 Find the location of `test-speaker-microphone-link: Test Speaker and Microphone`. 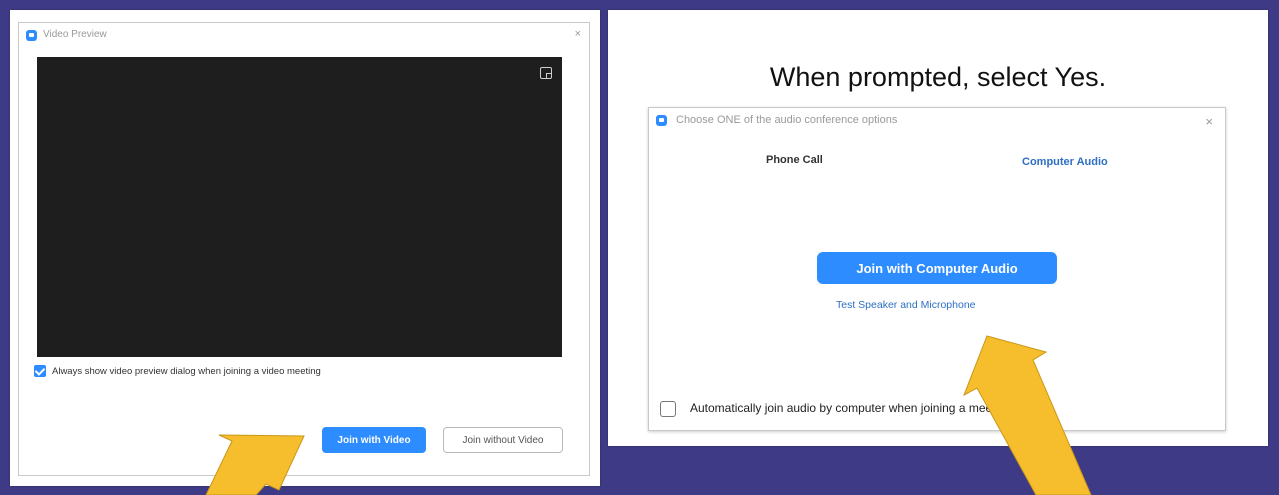

test-speaker-microphone-link: Test Speaker and Microphone is located at coordinates (906, 305).